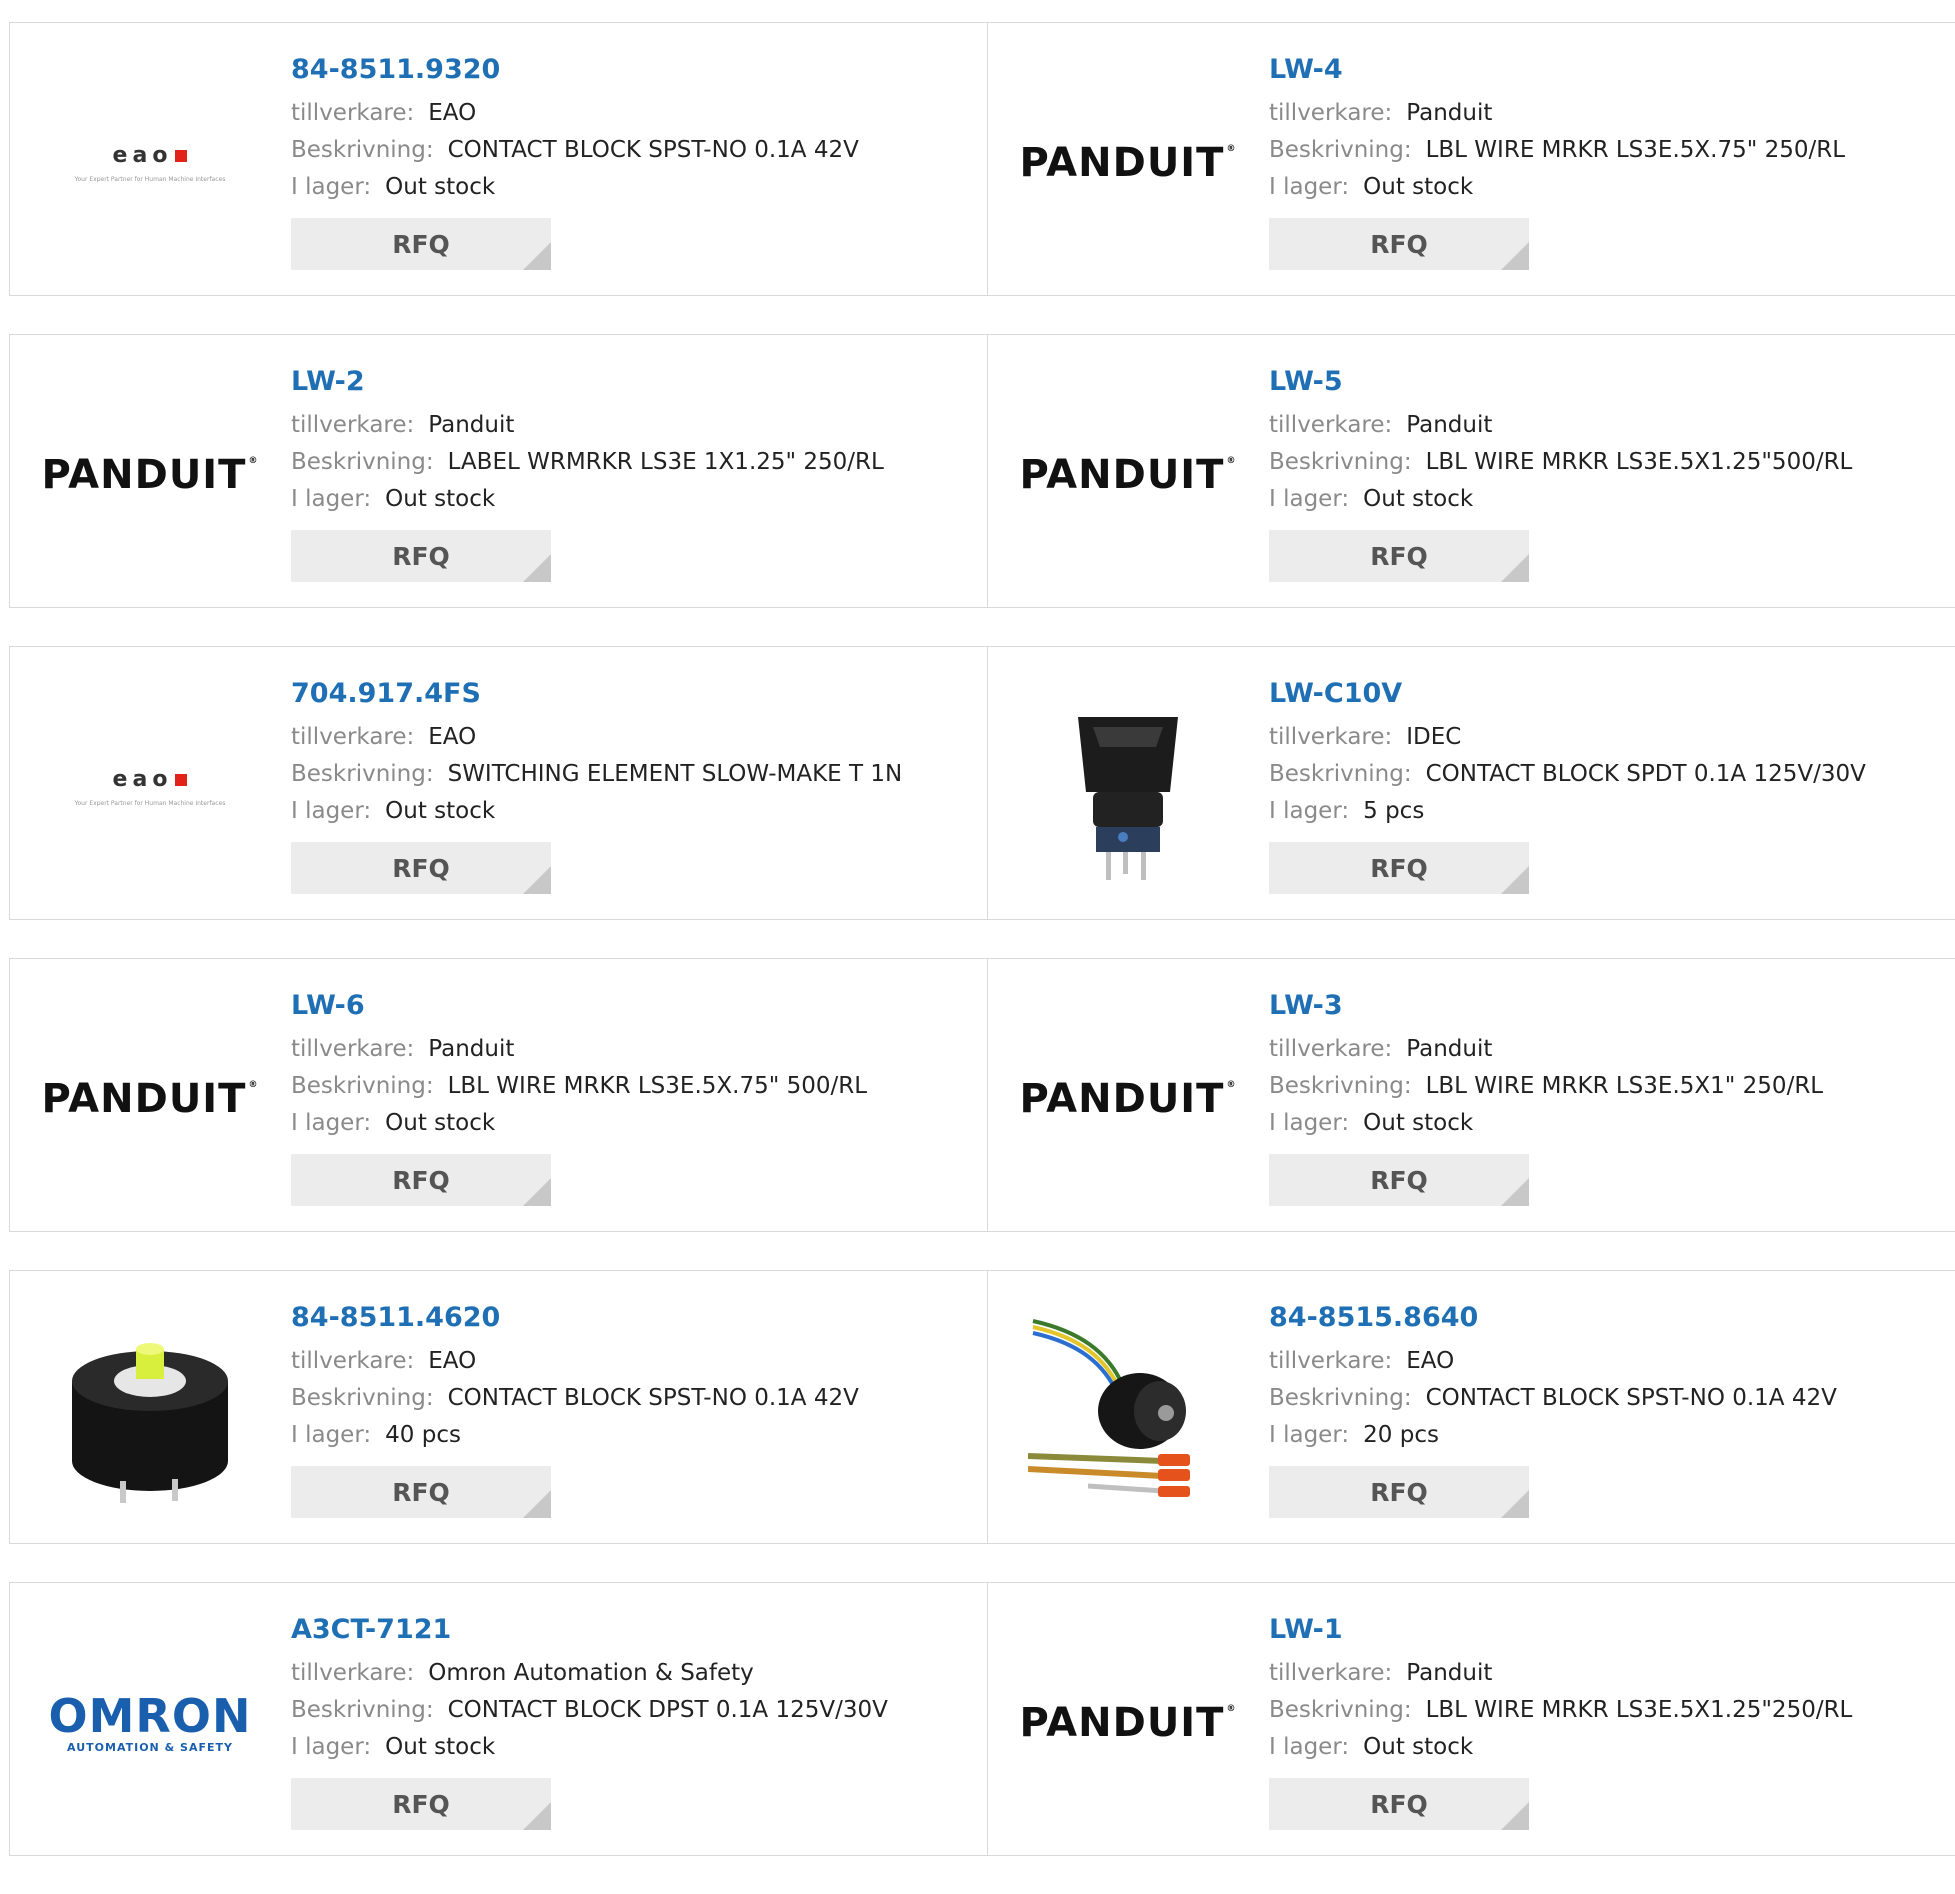 This screenshot has height=1894, width=1955. I want to click on stock-value: 5 pcs, so click(1394, 811).